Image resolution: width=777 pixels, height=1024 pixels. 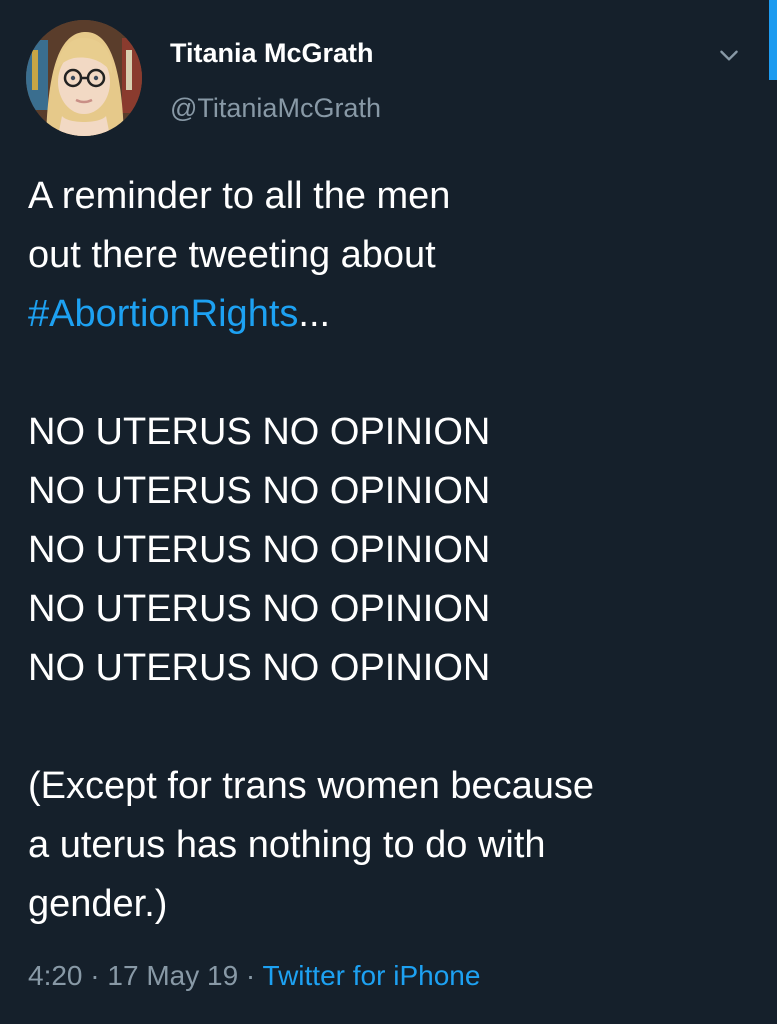 What do you see at coordinates (773, 40) in the screenshot?
I see `scroll-indicator` at bounding box center [773, 40].